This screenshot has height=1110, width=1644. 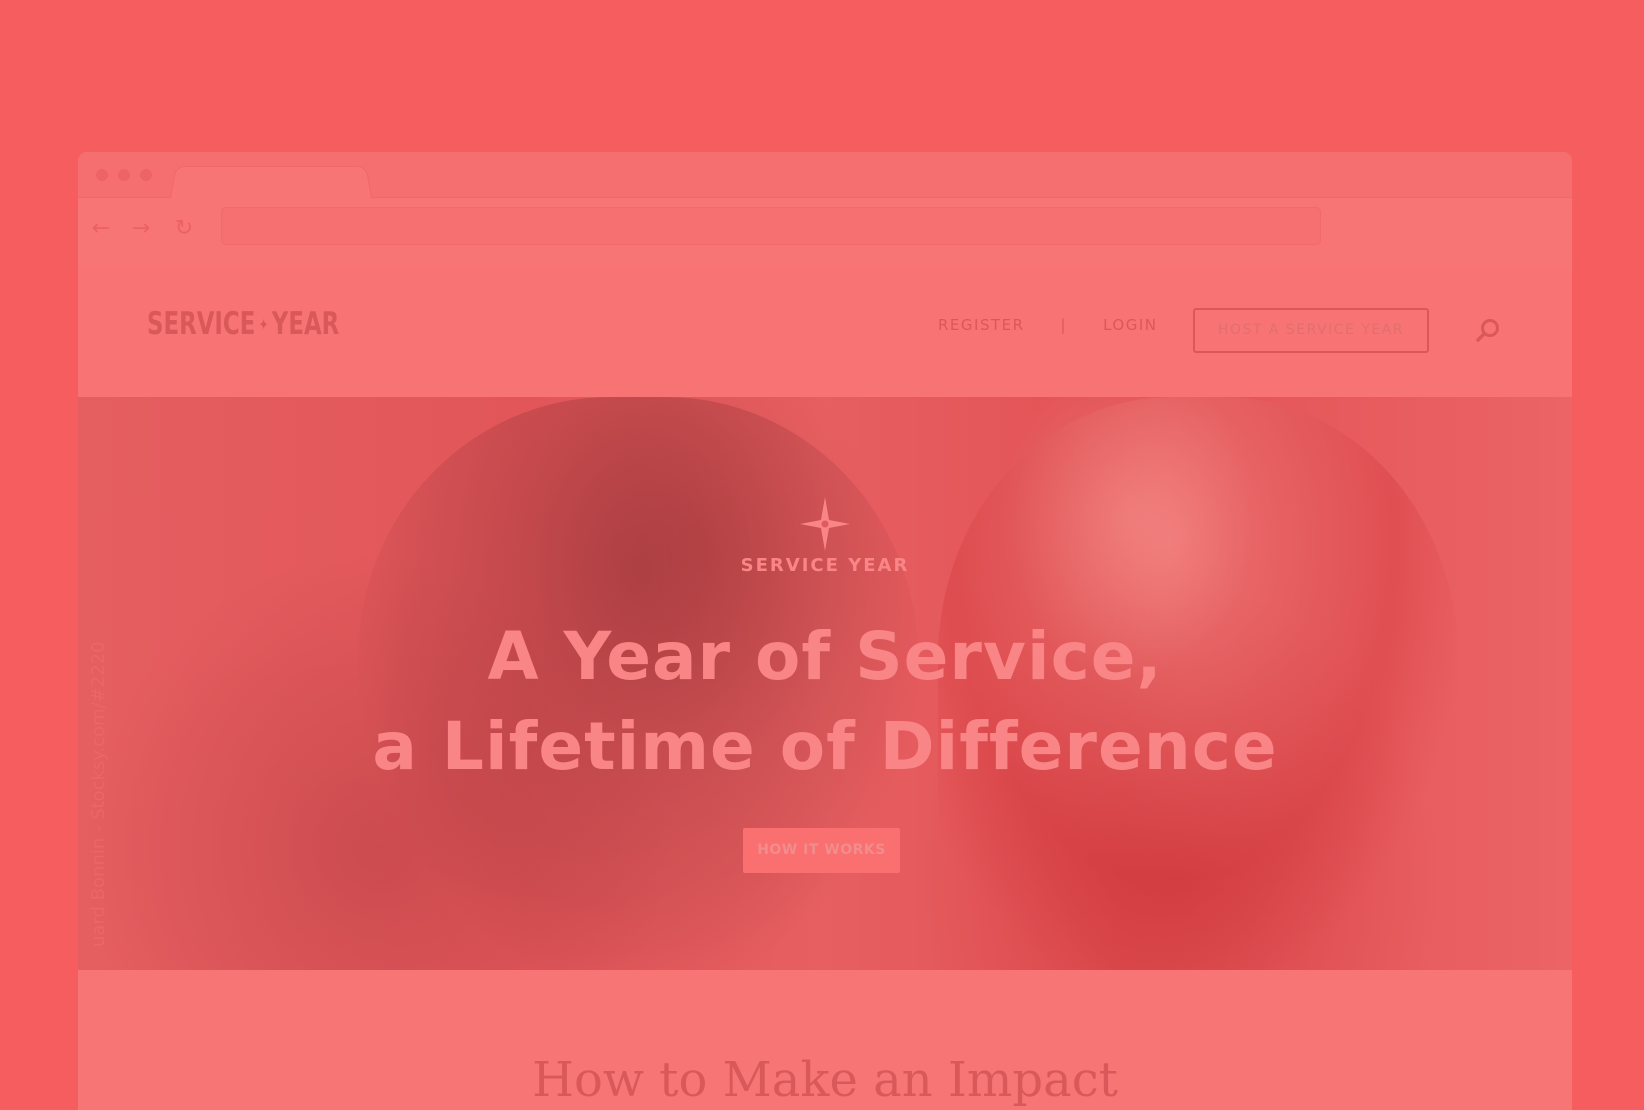 I want to click on logo-text-year: YEAR, so click(x=305, y=324).